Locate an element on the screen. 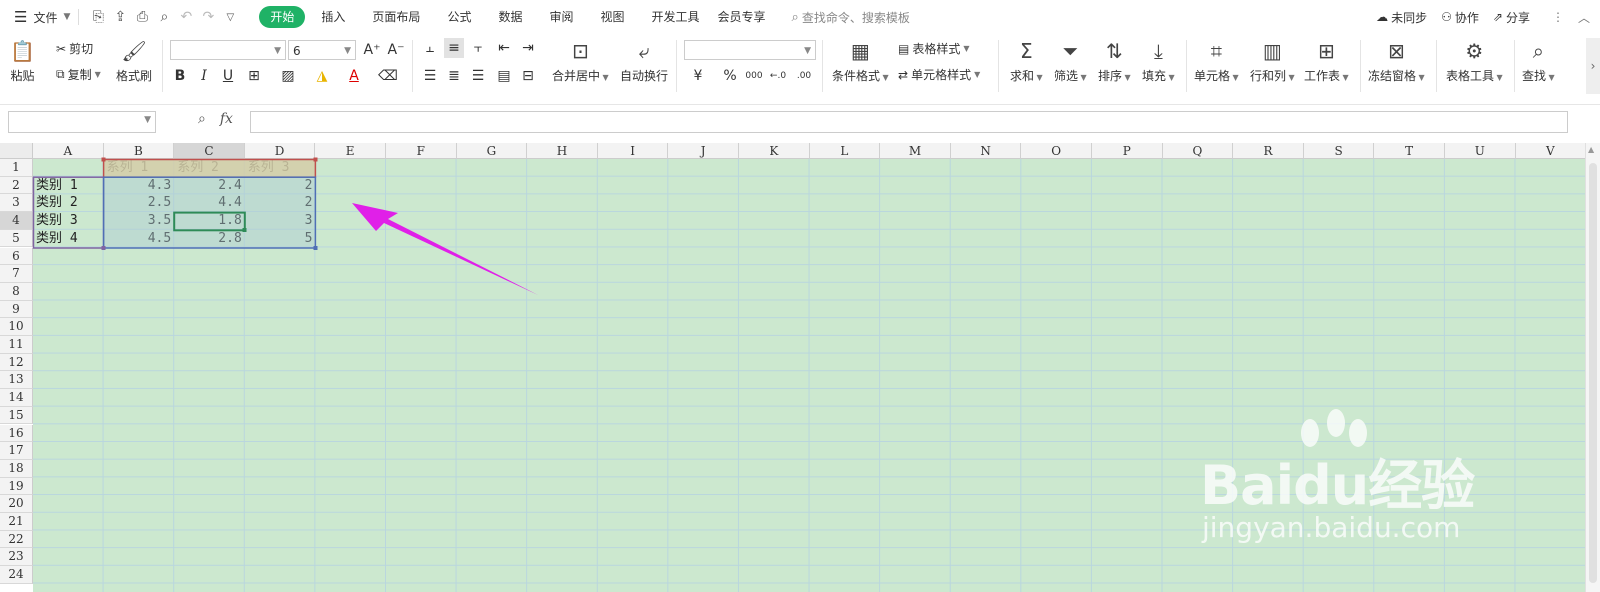 This screenshot has width=1600, height=592. collab-button: ⚇ 协作 is located at coordinates (1460, 17).